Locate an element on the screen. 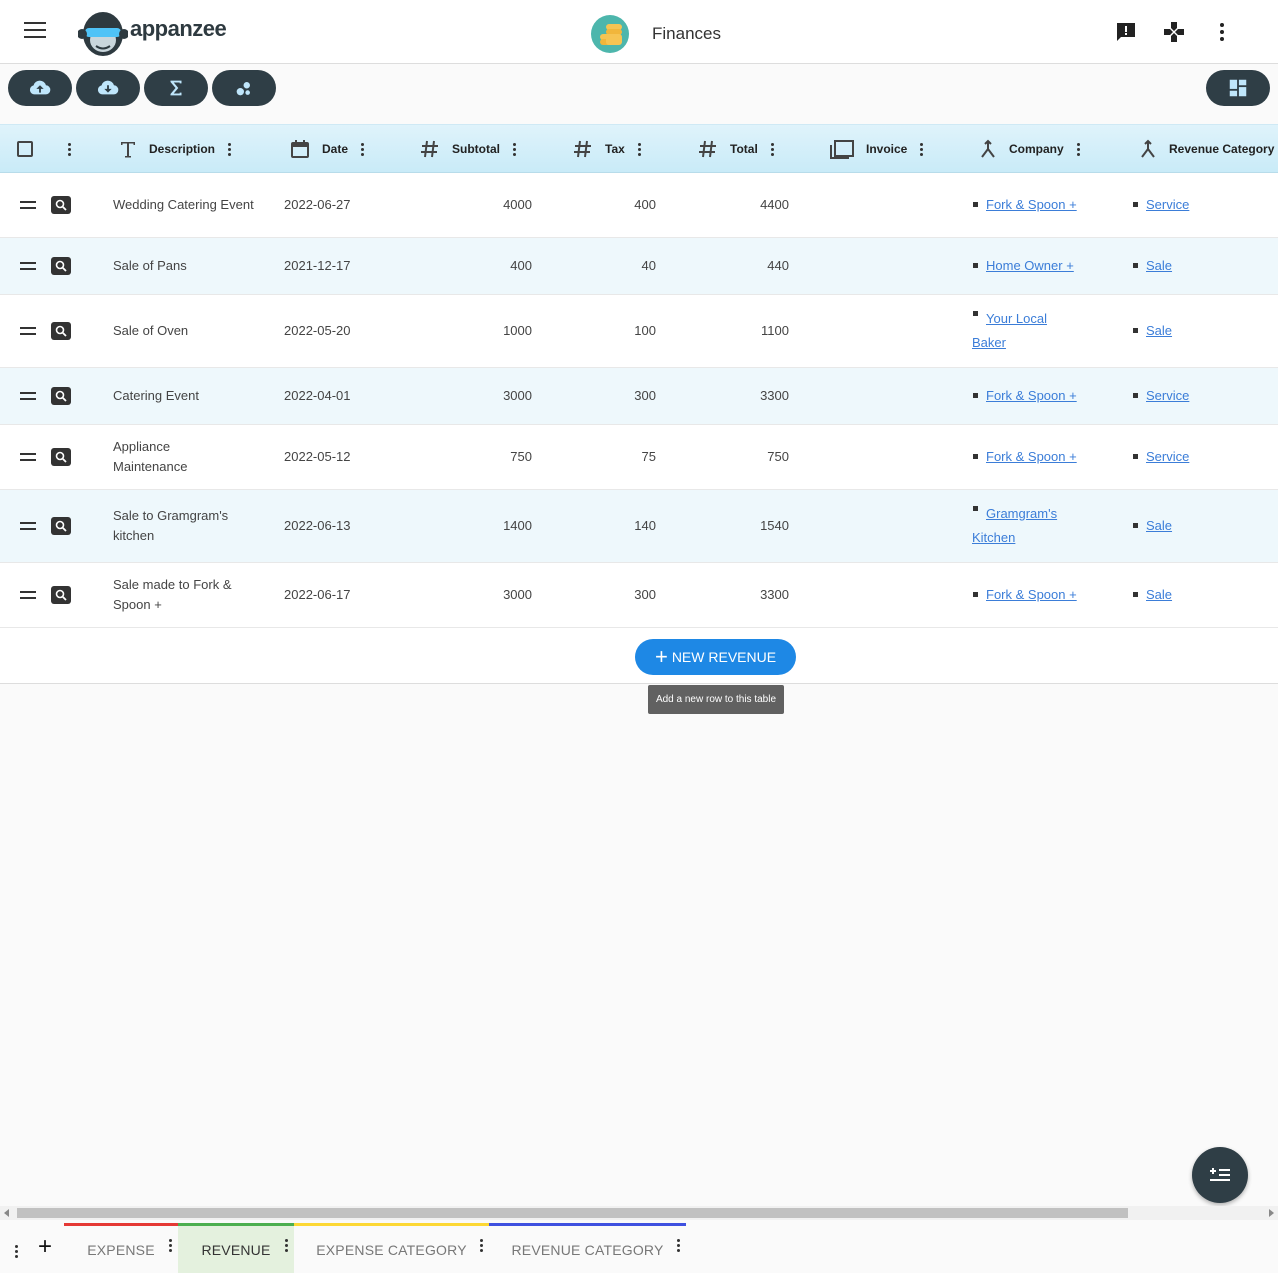 The width and height of the screenshot is (1278, 1273). tax-cell: 140 is located at coordinates (606, 526).